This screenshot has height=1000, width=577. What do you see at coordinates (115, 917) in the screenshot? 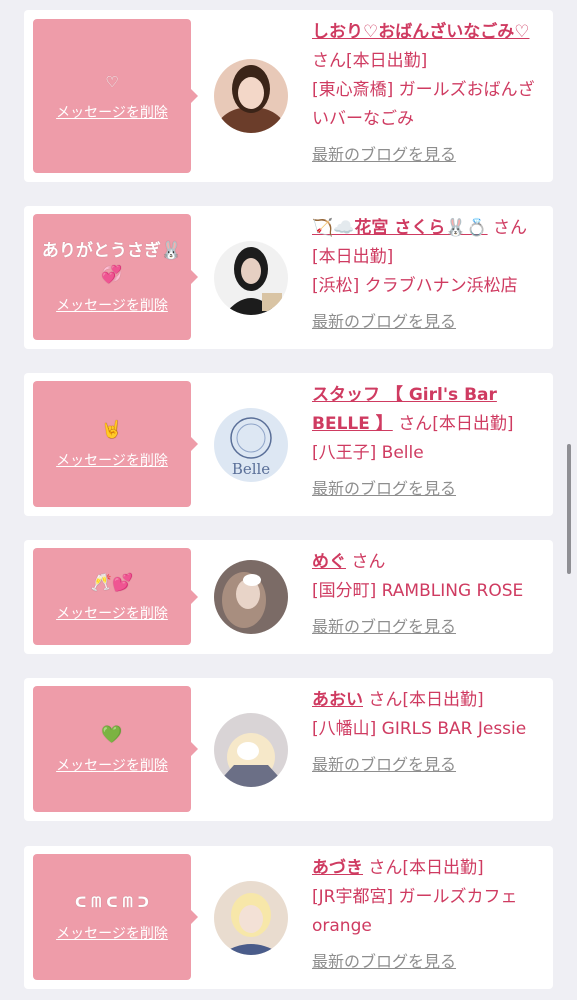
I see `message-bubble: ᑕ ᗰ ᑕ ᗰ ᑐ メッセージを削除` at bounding box center [115, 917].